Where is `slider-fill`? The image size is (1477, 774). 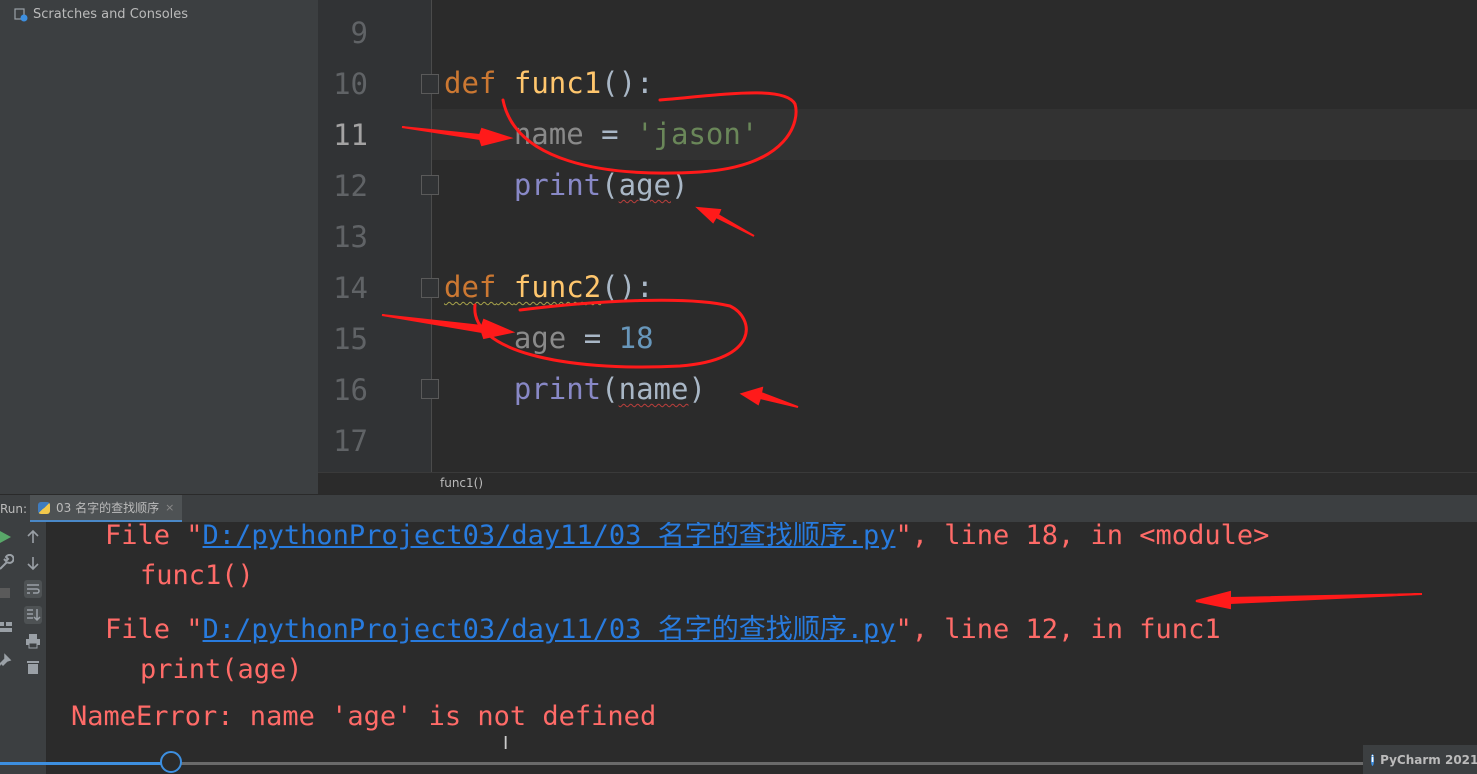 slider-fill is located at coordinates (86, 763).